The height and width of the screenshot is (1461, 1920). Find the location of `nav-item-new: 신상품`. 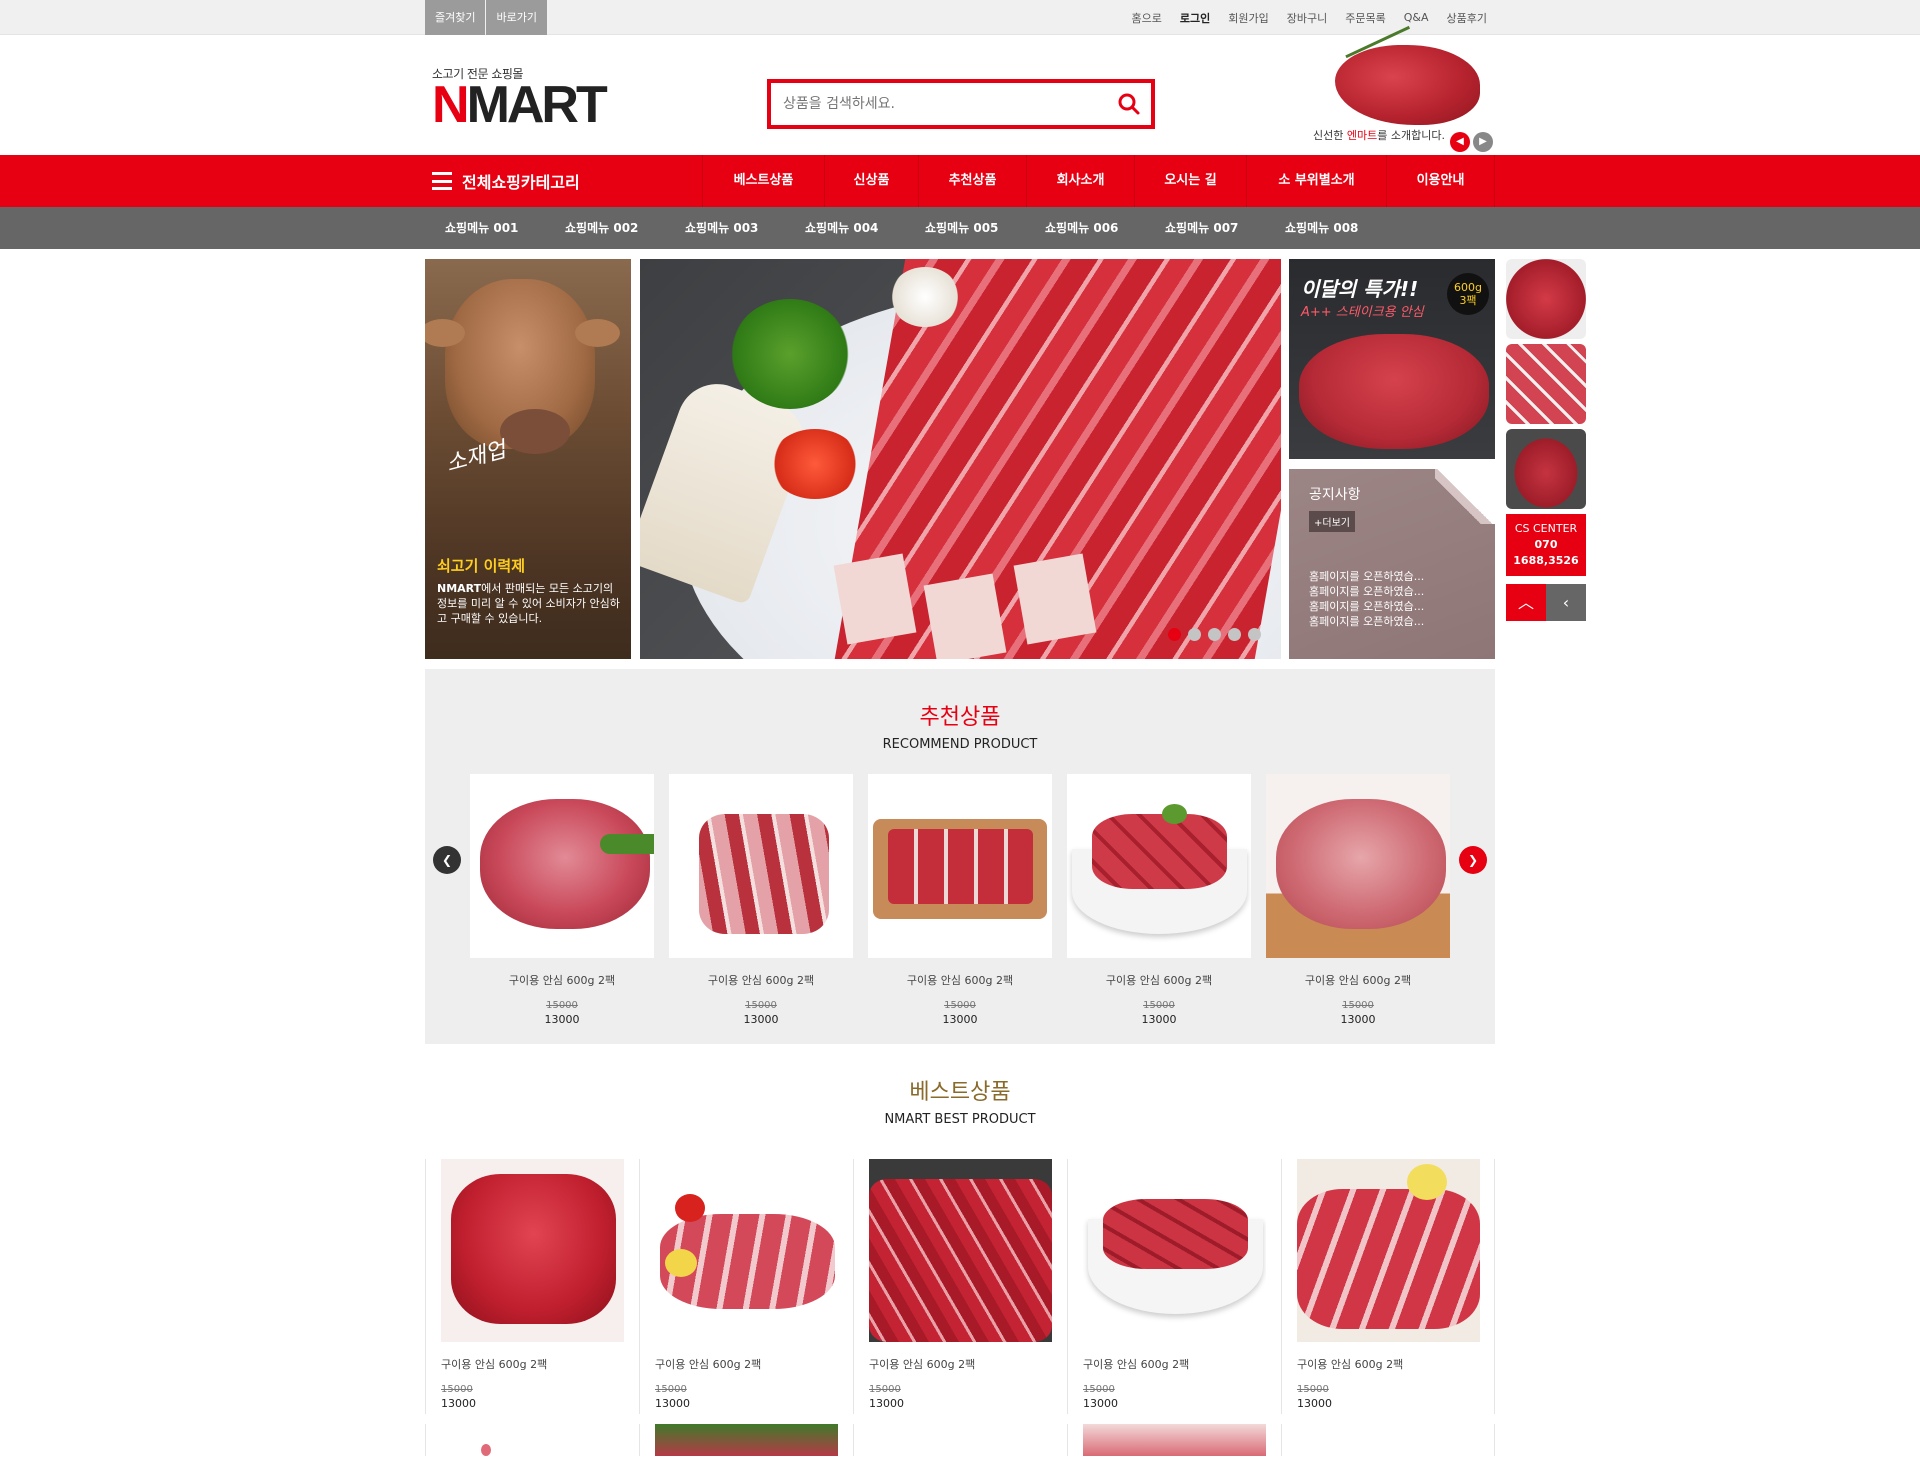

nav-item-new: 신상품 is located at coordinates (872, 181).